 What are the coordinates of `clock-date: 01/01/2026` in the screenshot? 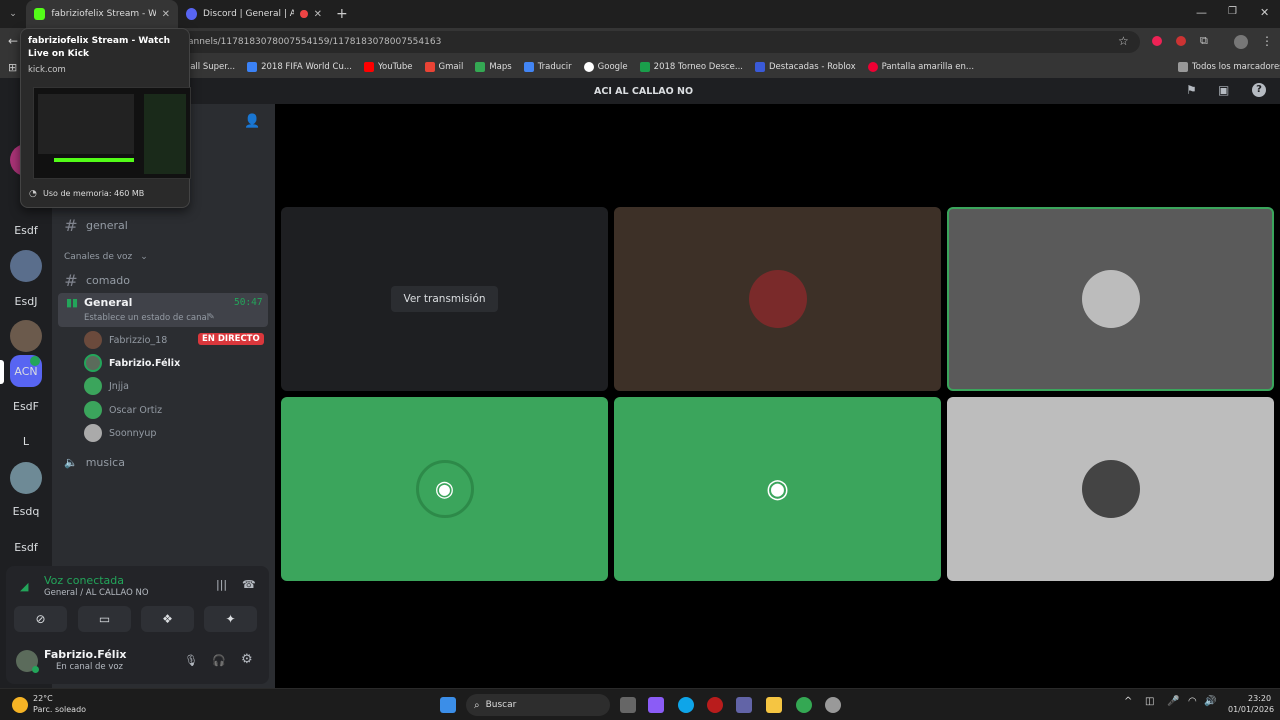 It's located at (1251, 709).